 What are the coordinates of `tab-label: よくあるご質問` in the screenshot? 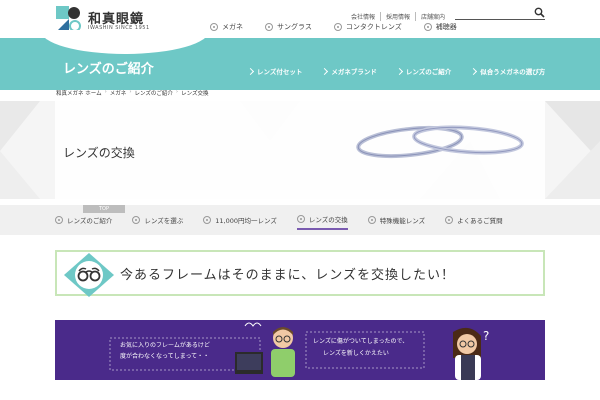 It's located at (480, 221).